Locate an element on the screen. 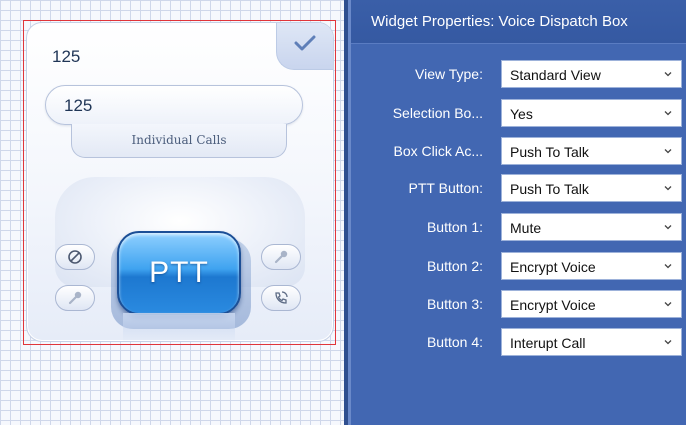 The height and width of the screenshot is (425, 686). mute-button is located at coordinates (75, 257).